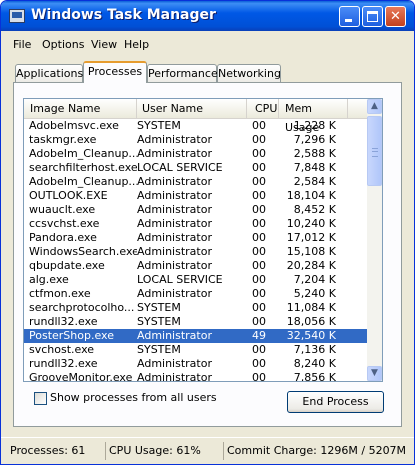 Image resolution: width=415 pixels, height=465 pixels. I want to click on menu-view: View, so click(104, 44).